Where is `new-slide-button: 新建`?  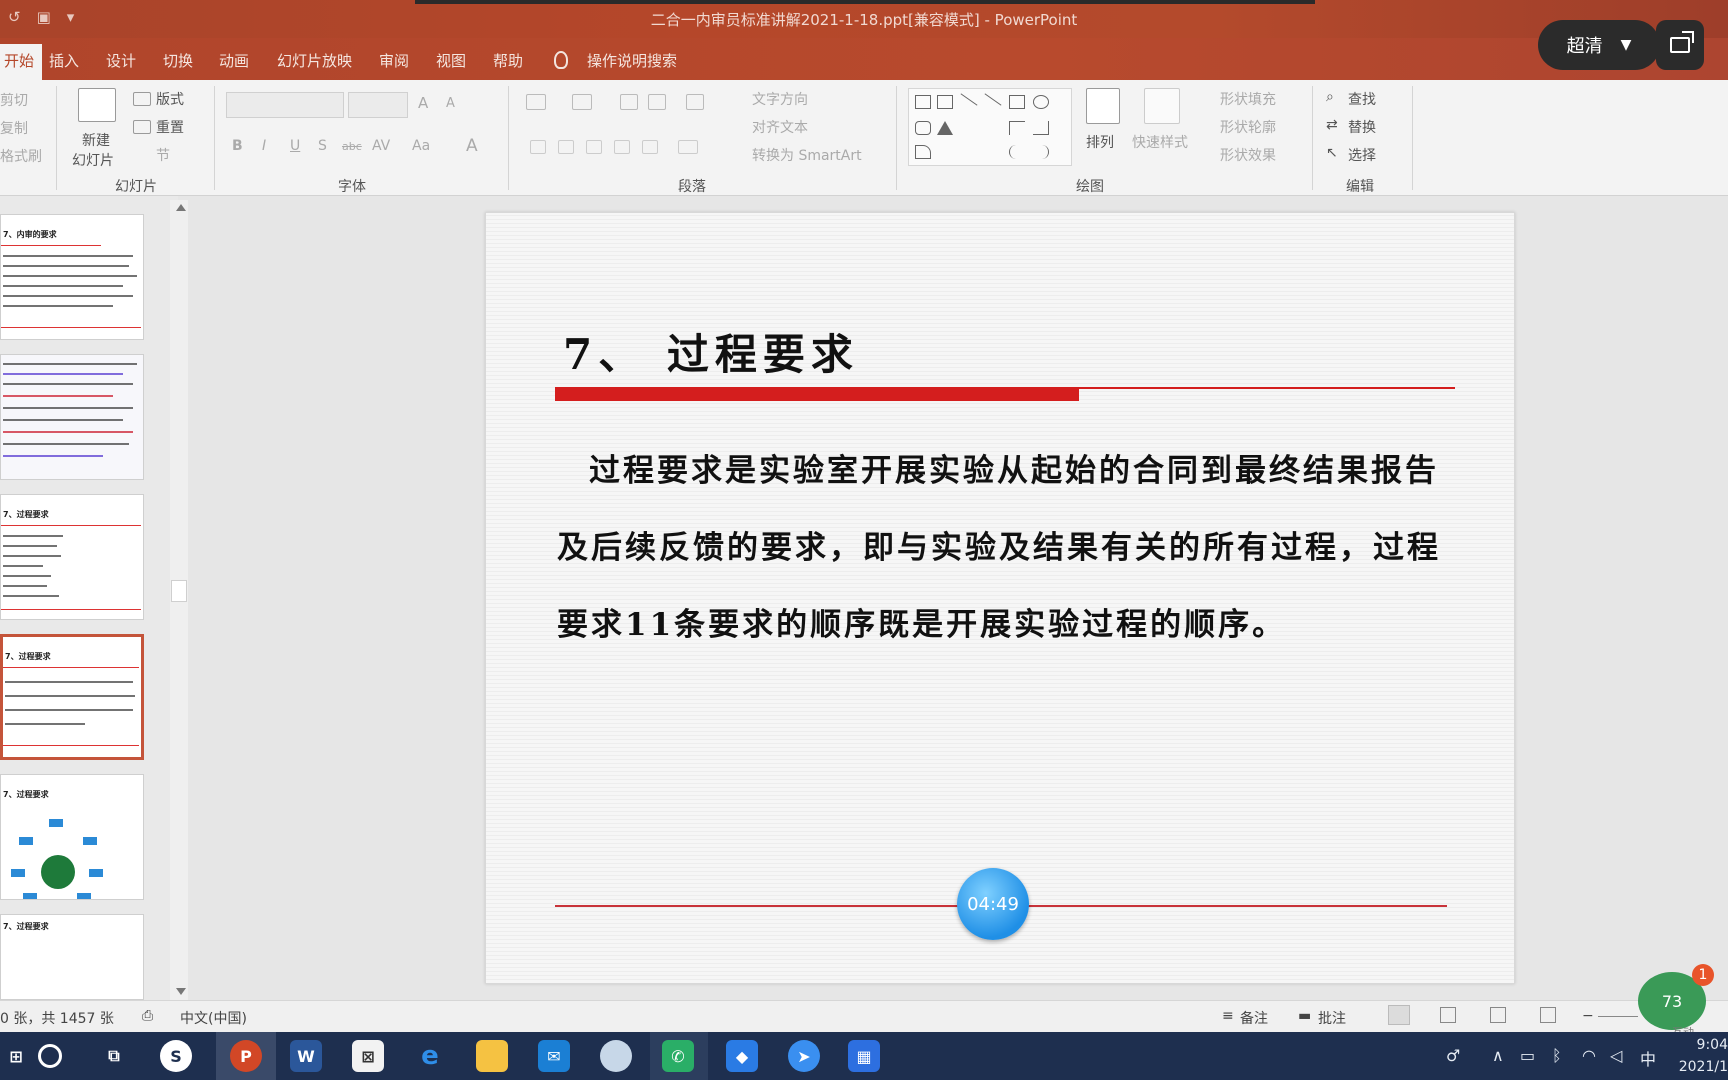
new-slide-button: 新建 is located at coordinates (96, 140).